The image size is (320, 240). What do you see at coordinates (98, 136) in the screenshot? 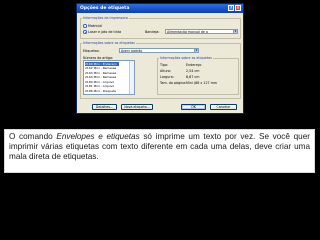
I see `caption-command-name: Envelopes e etiquetas` at bounding box center [98, 136].